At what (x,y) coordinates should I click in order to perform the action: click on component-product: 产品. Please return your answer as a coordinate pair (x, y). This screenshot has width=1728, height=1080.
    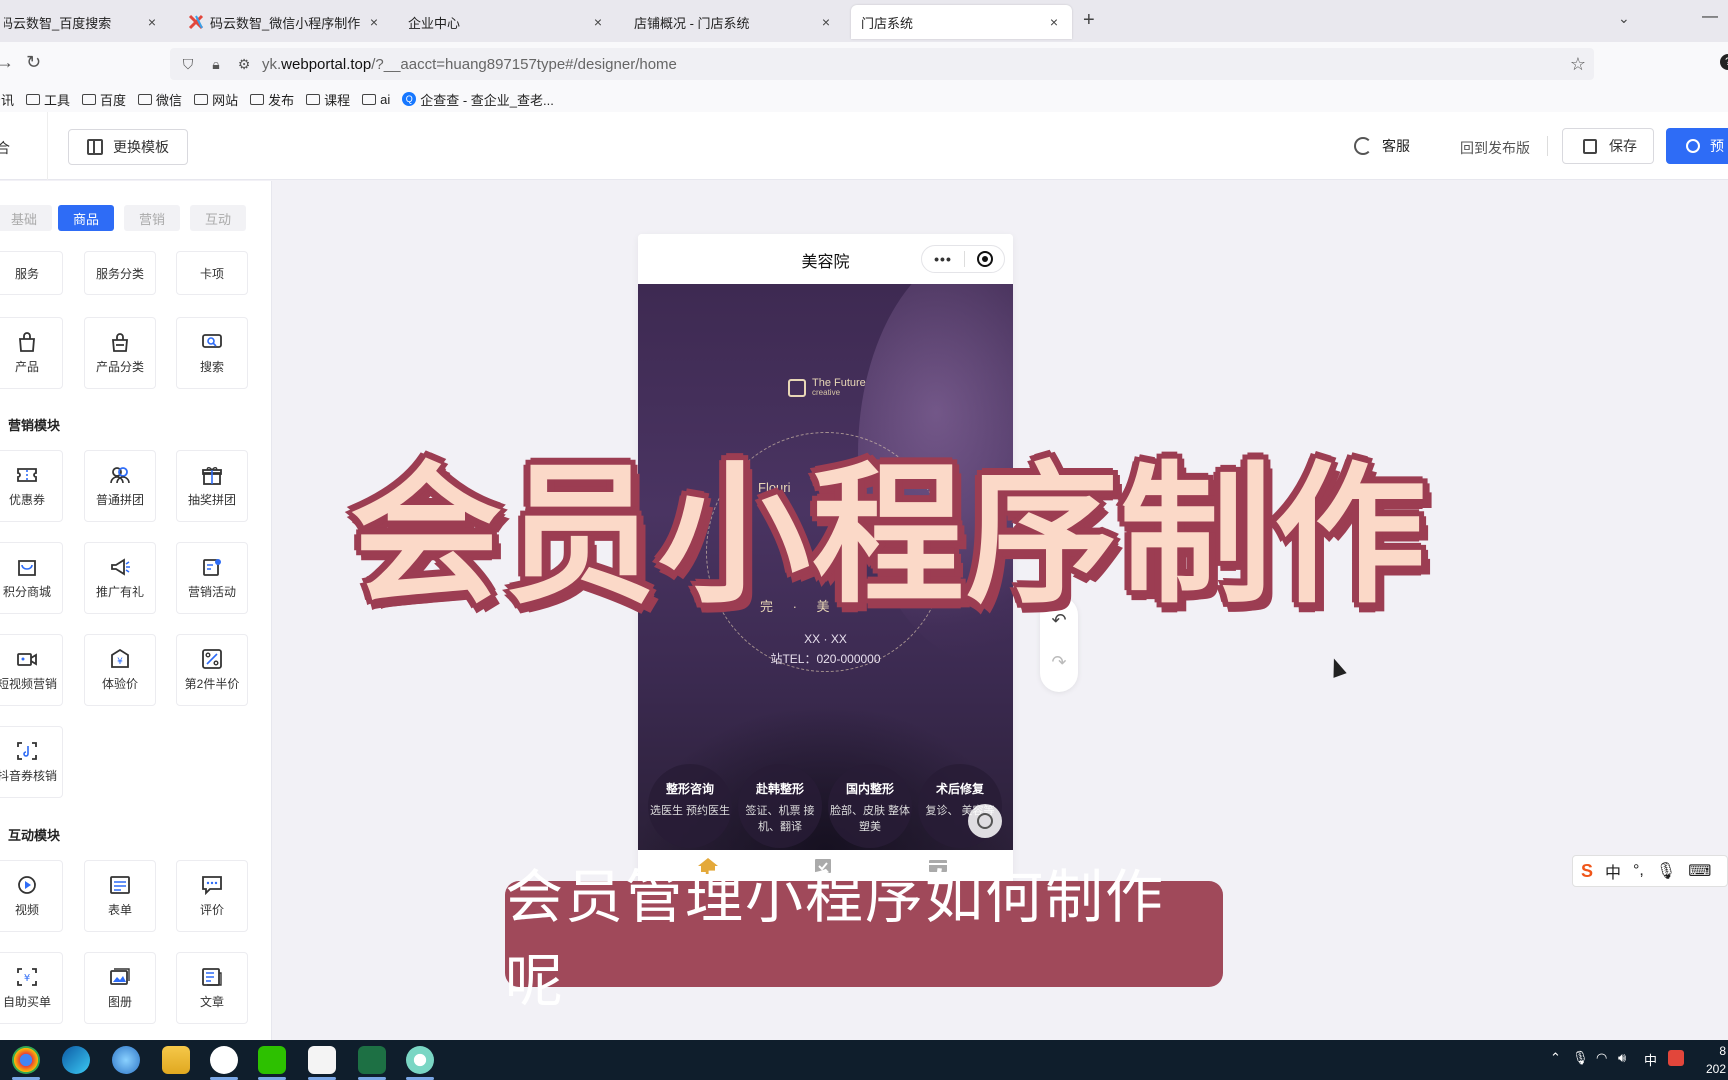
    Looking at the image, I should click on (31, 353).